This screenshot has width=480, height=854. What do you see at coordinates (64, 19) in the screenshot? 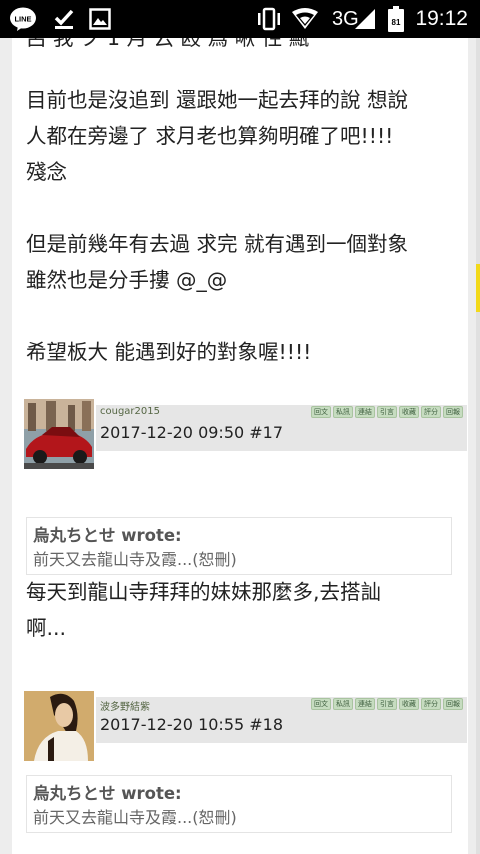
I see `download-done-icon` at bounding box center [64, 19].